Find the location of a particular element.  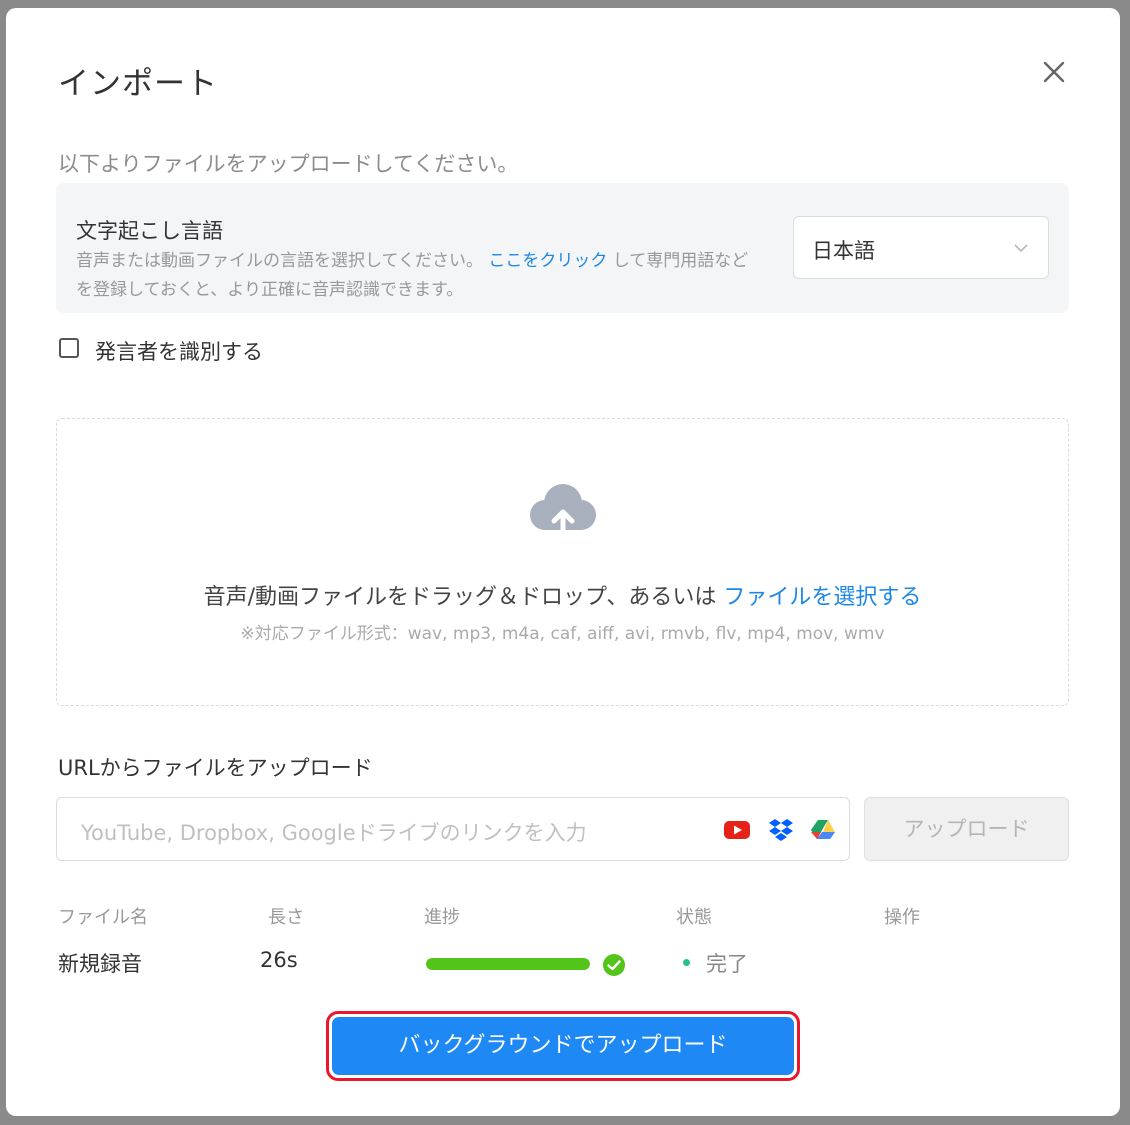

column-header-progress: 進捗 is located at coordinates (442, 917).